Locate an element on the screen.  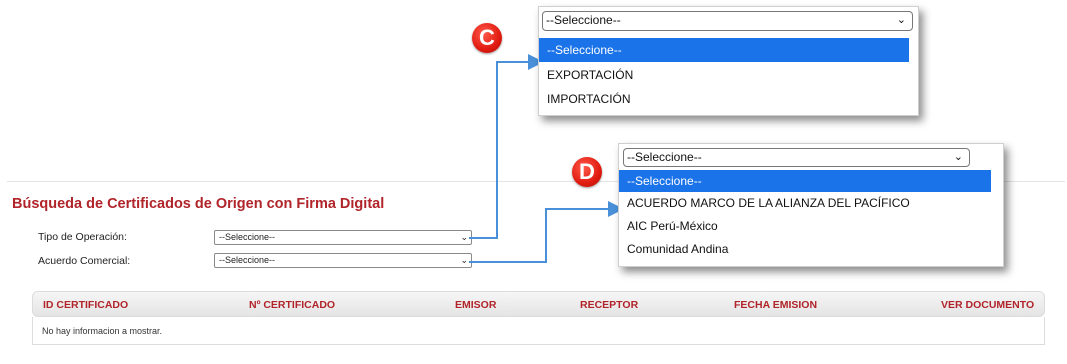
dropdown-c-option: --Seleccione-- is located at coordinates (724, 50).